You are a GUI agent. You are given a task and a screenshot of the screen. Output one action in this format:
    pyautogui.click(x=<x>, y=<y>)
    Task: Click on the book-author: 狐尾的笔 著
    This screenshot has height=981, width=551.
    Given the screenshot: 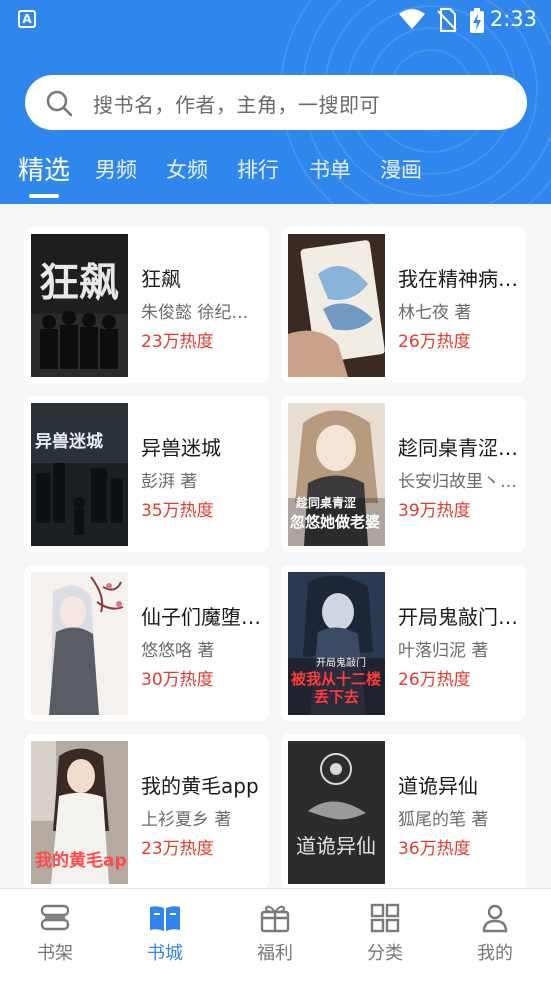 What is the action you would take?
    pyautogui.click(x=443, y=820)
    